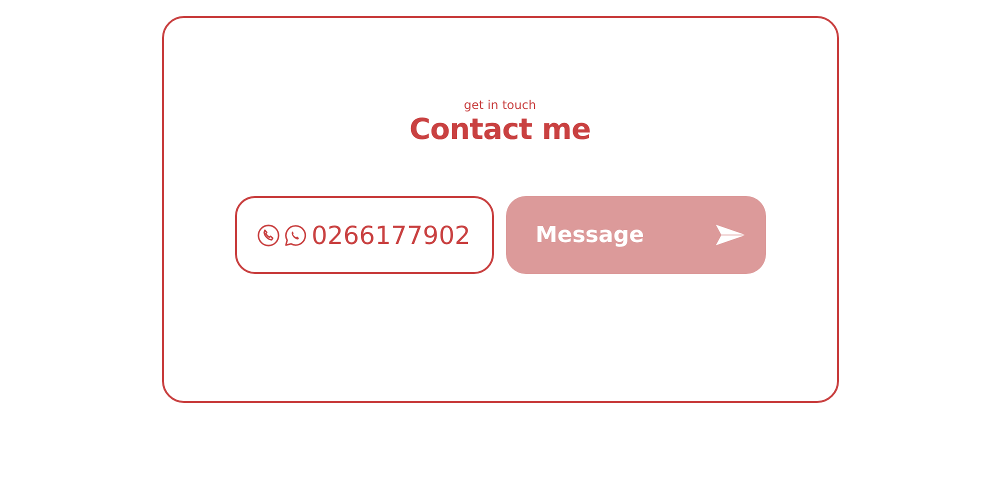 This screenshot has width=1000, height=499. Describe the element at coordinates (268, 235) in the screenshot. I see `phone-icon` at that location.